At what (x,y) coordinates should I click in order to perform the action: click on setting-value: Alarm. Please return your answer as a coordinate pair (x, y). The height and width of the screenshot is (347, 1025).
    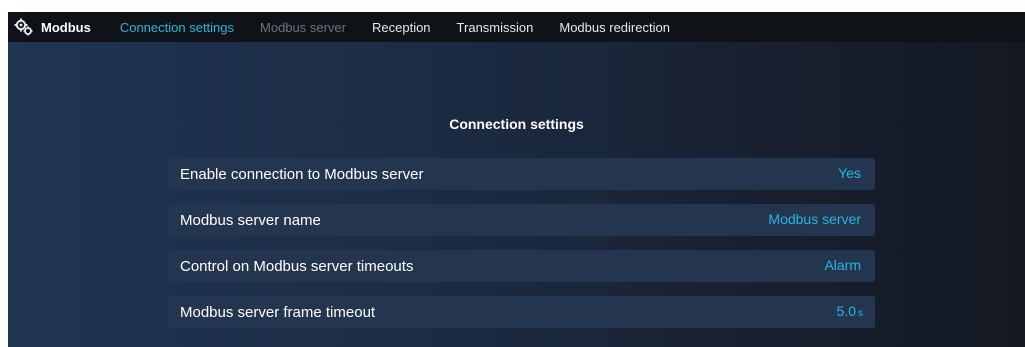
    Looking at the image, I should click on (842, 265).